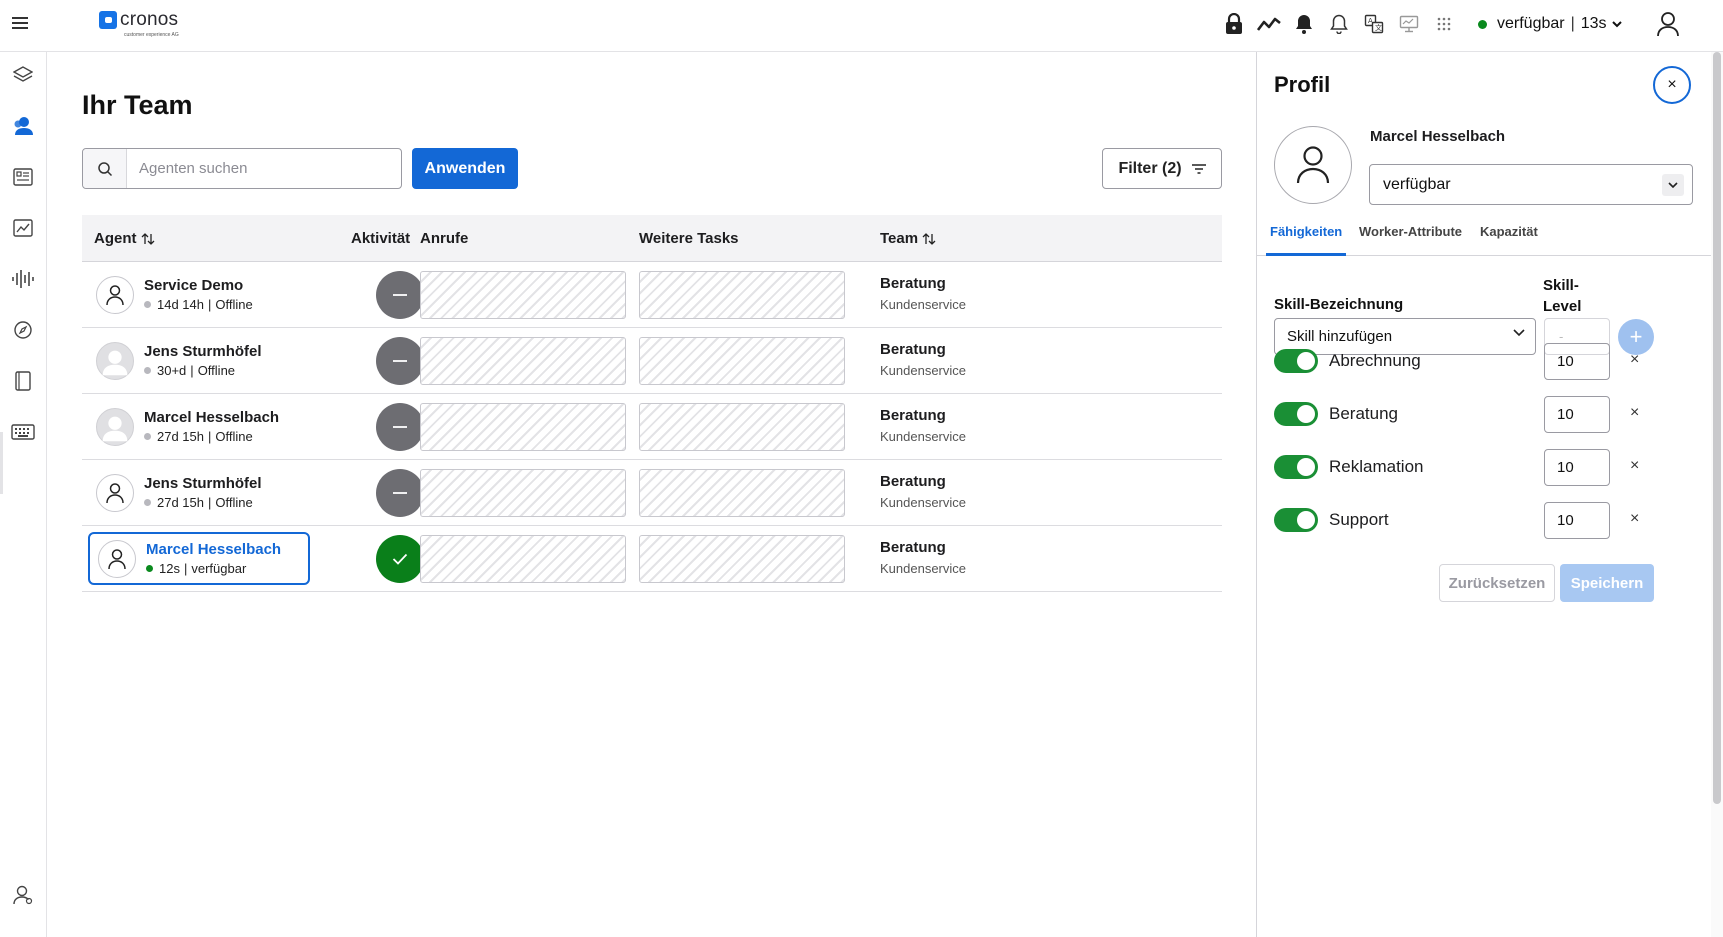 The width and height of the screenshot is (1723, 937). What do you see at coordinates (23, 126) in the screenshot?
I see `team-icon` at bounding box center [23, 126].